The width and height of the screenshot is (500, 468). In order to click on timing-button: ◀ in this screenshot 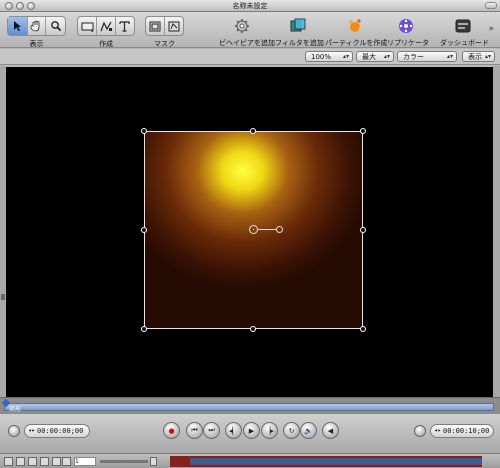, I will do `click(330, 430)`.